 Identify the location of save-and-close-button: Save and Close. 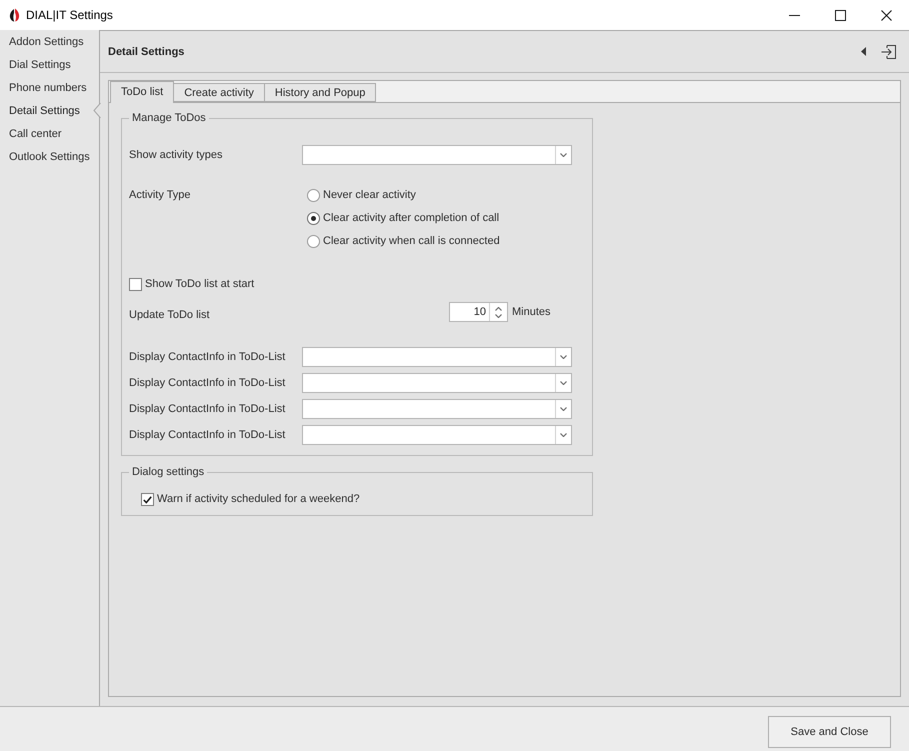
(829, 732).